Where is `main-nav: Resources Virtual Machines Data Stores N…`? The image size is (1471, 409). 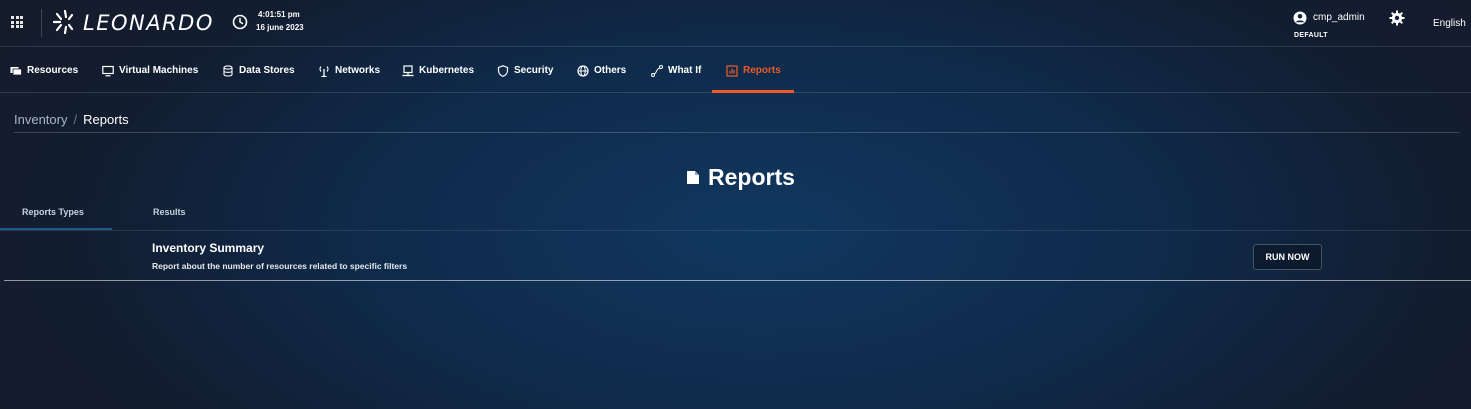 main-nav: Resources Virtual Machines Data Stores N… is located at coordinates (735, 70).